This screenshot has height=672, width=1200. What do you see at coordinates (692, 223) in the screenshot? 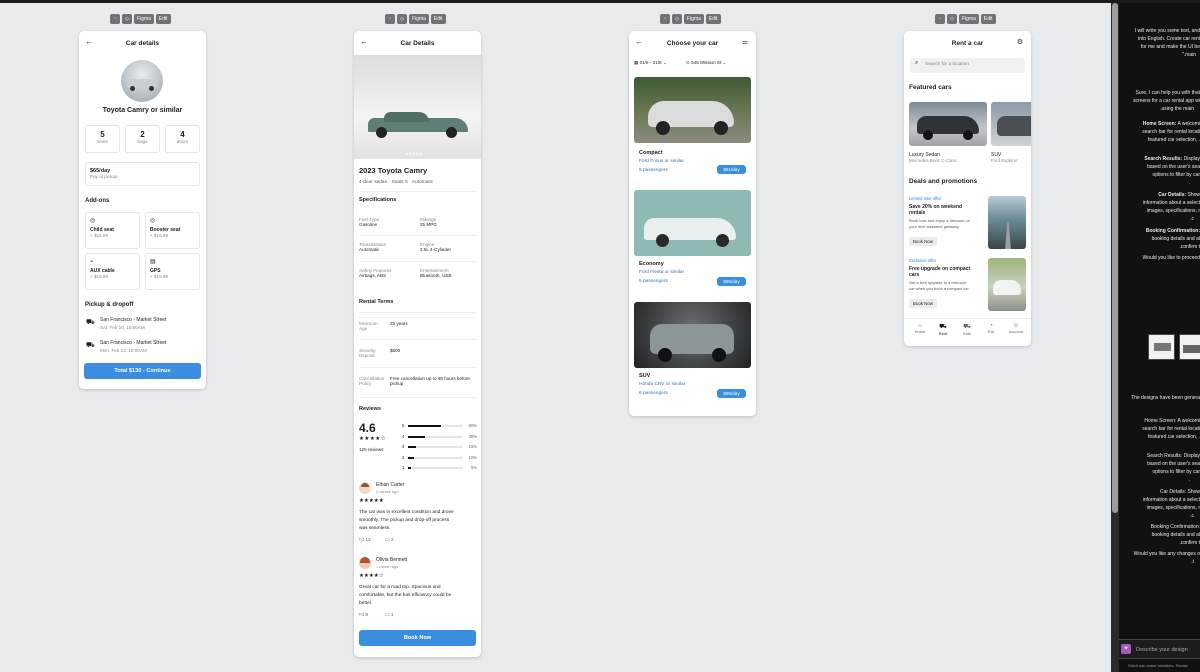
I see `car-image-economy` at bounding box center [692, 223].